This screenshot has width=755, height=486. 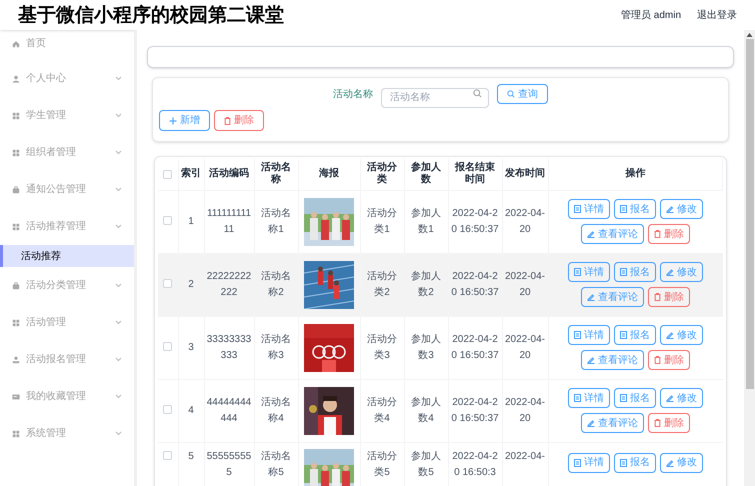 I want to click on menu-item: 学生管理, so click(x=67, y=115).